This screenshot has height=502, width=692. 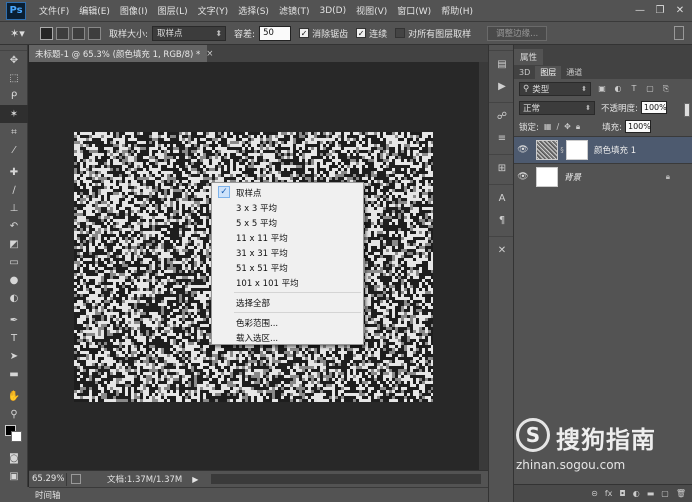 I want to click on background-color, so click(x=16, y=436).